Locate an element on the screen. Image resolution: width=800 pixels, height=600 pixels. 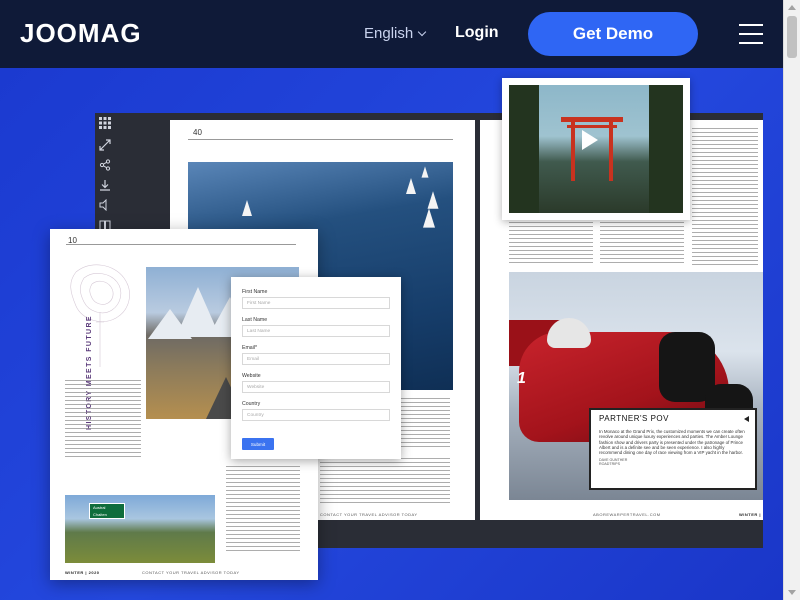
first-name-label: First Name is located at coordinates (255, 292).